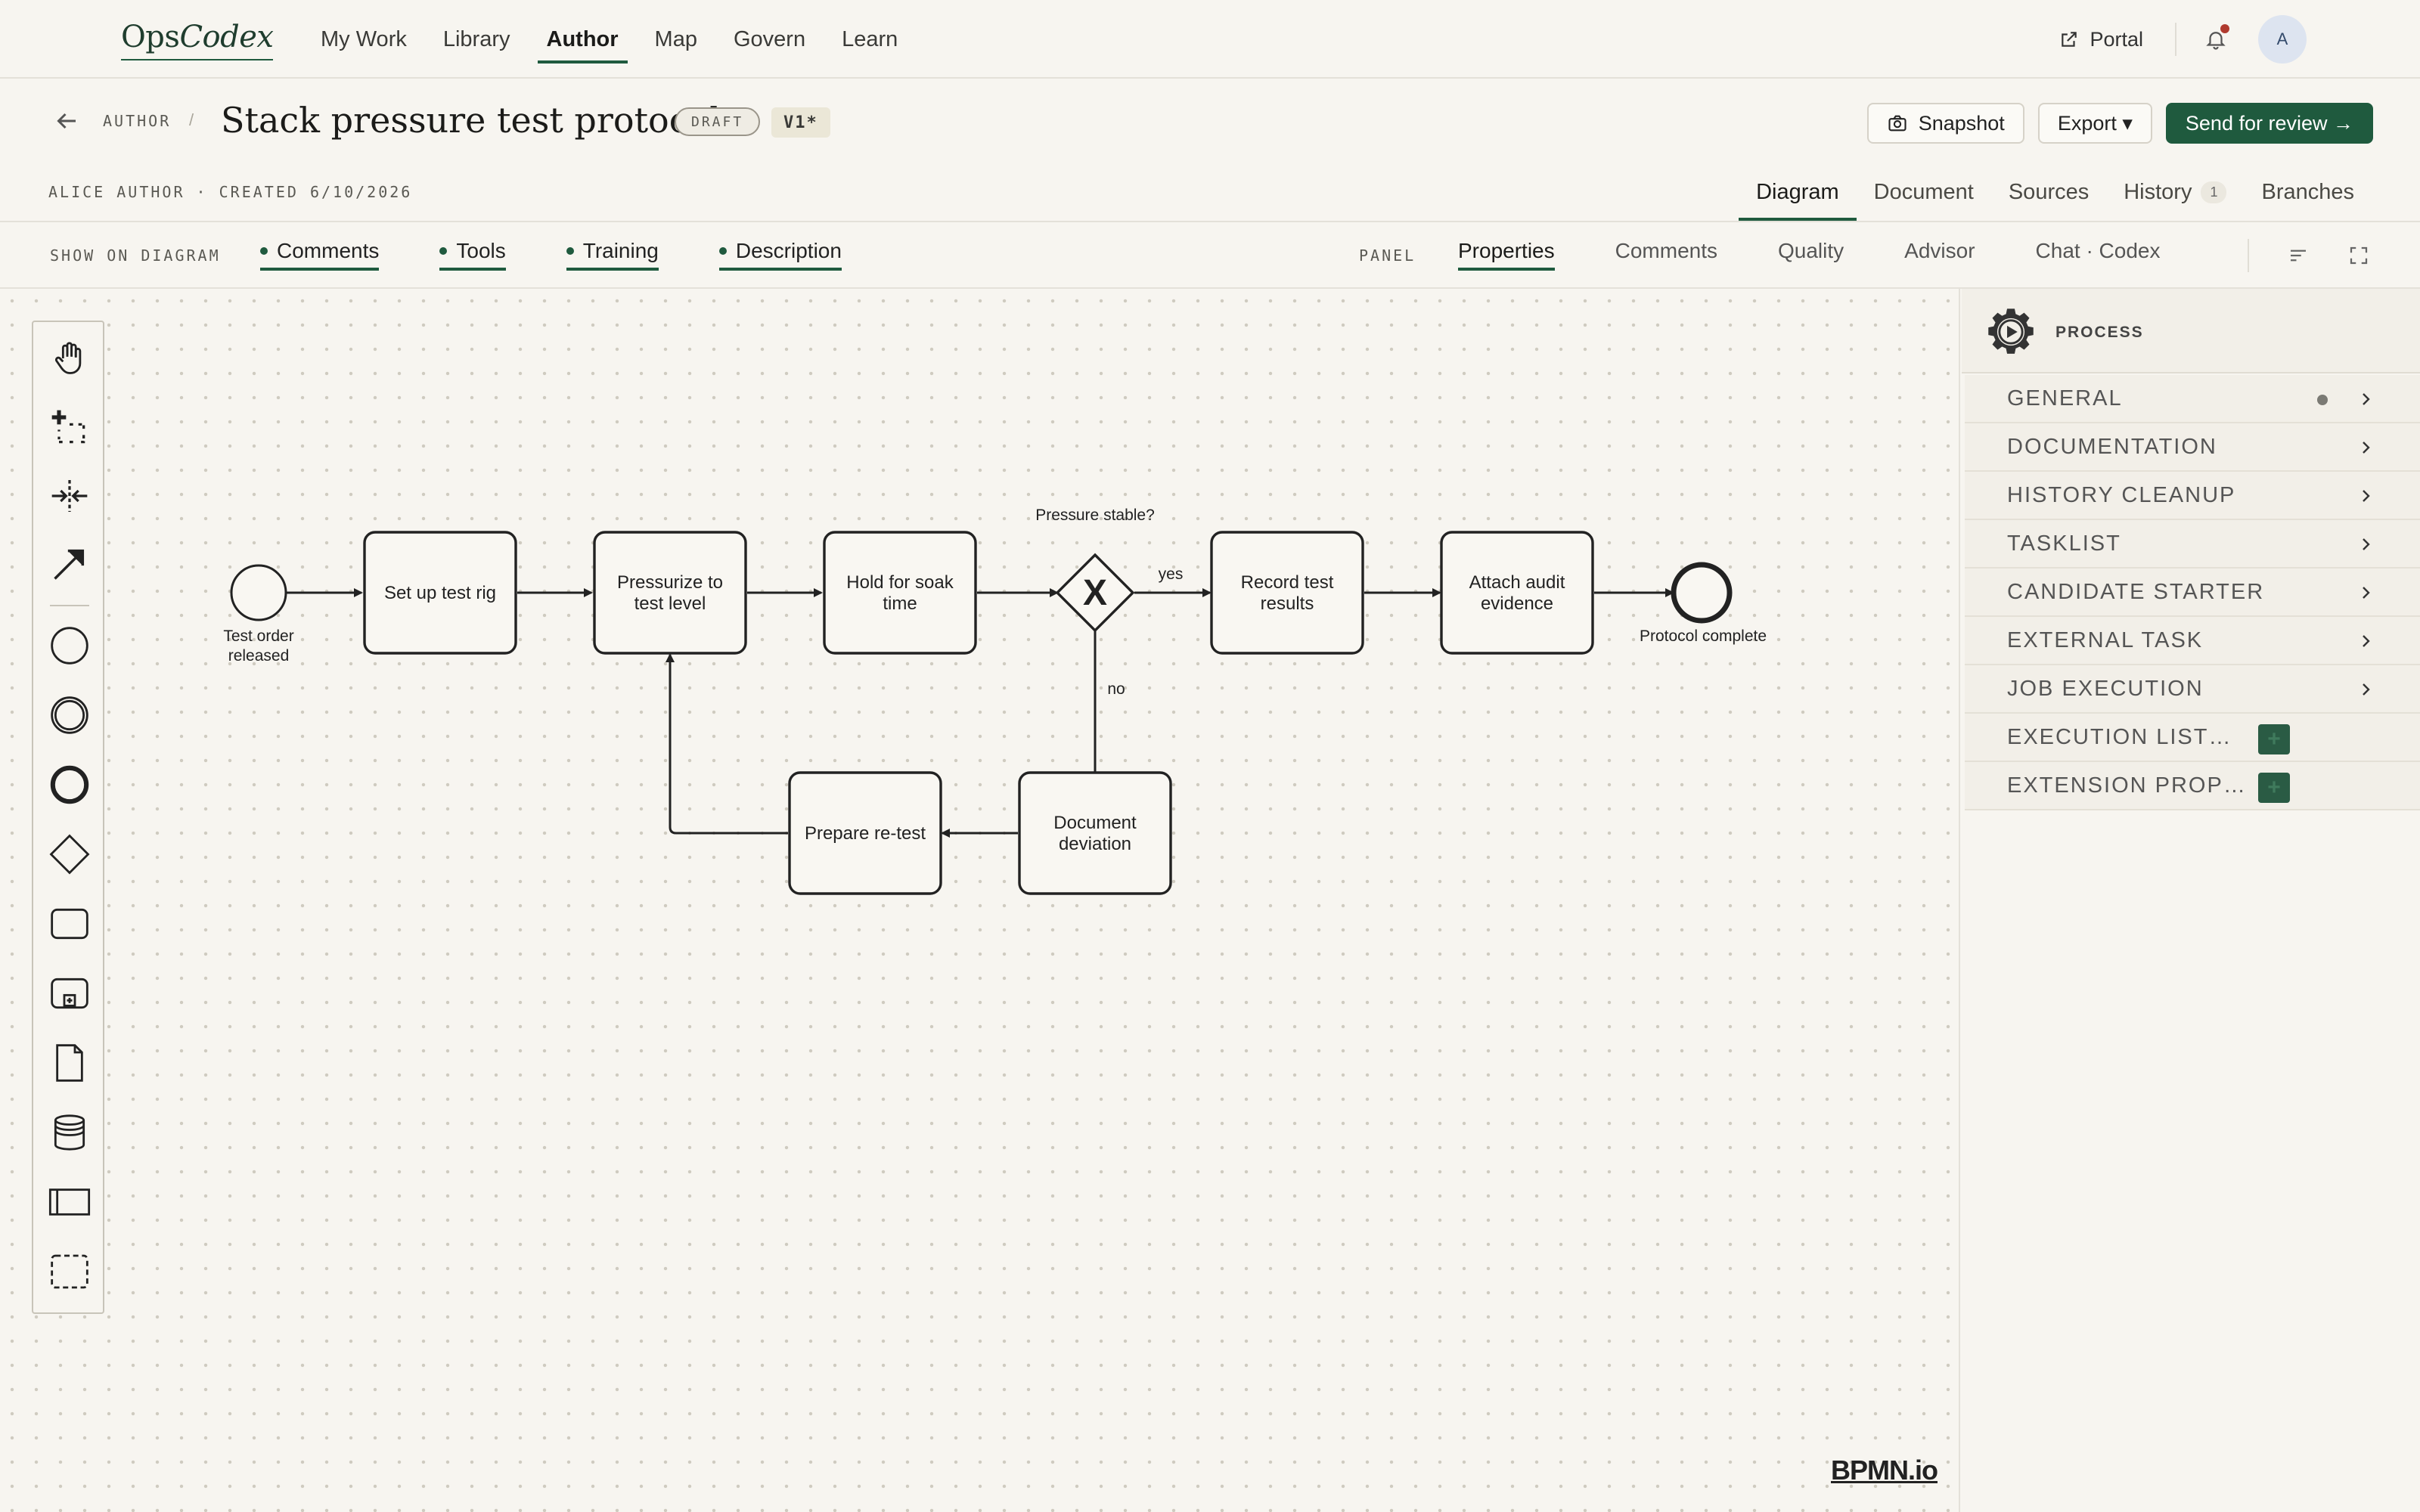 The width and height of the screenshot is (2420, 1512). I want to click on properties-header: PROCESS, so click(2191, 331).